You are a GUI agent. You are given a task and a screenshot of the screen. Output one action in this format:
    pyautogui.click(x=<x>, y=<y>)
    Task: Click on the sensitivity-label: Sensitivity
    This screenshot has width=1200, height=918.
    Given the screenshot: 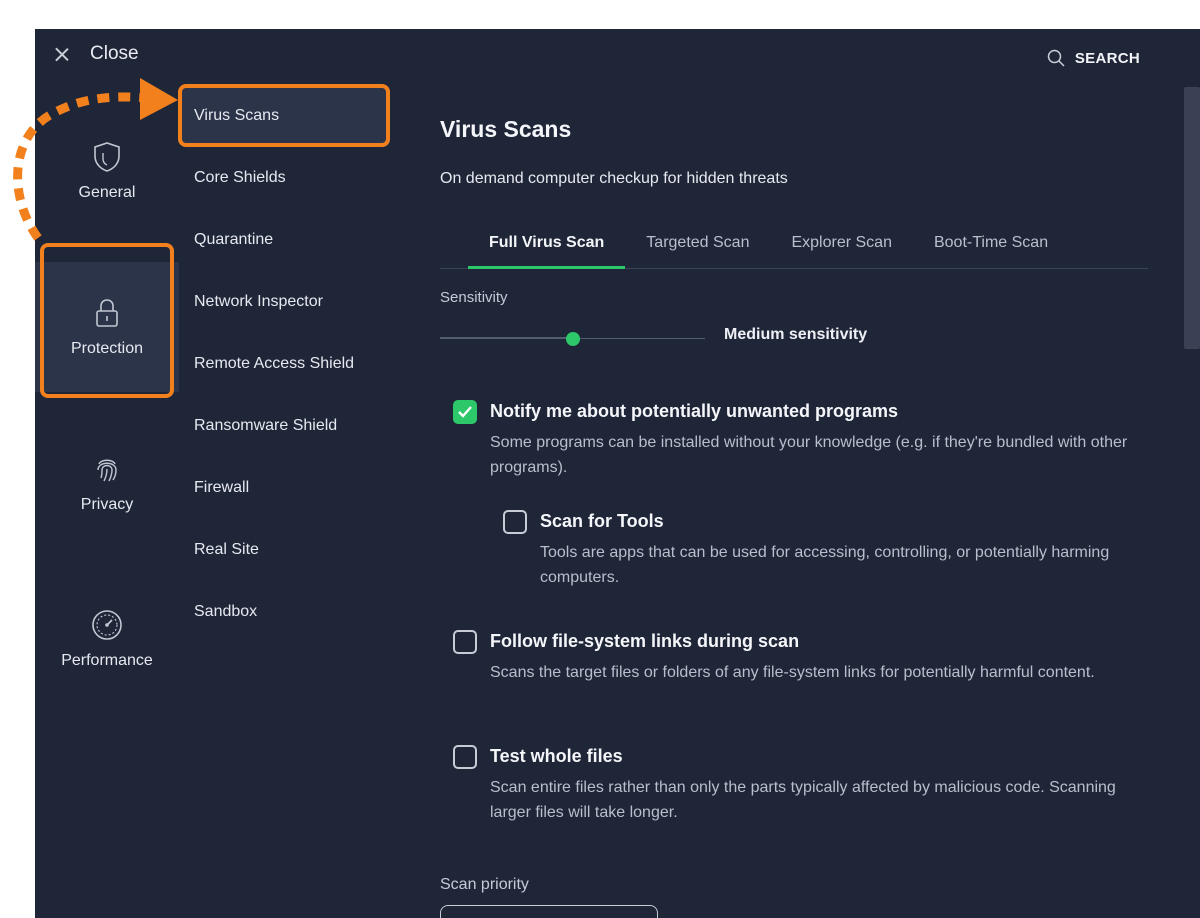 What is the action you would take?
    pyautogui.click(x=474, y=297)
    